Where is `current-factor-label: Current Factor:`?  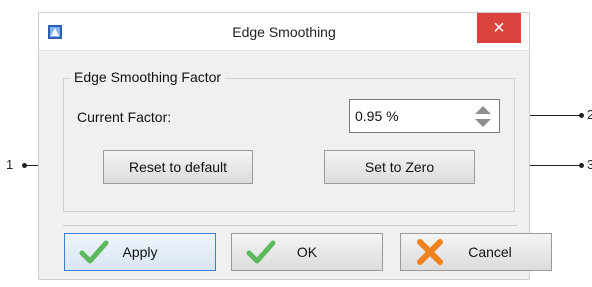
current-factor-label: Current Factor: is located at coordinates (124, 117).